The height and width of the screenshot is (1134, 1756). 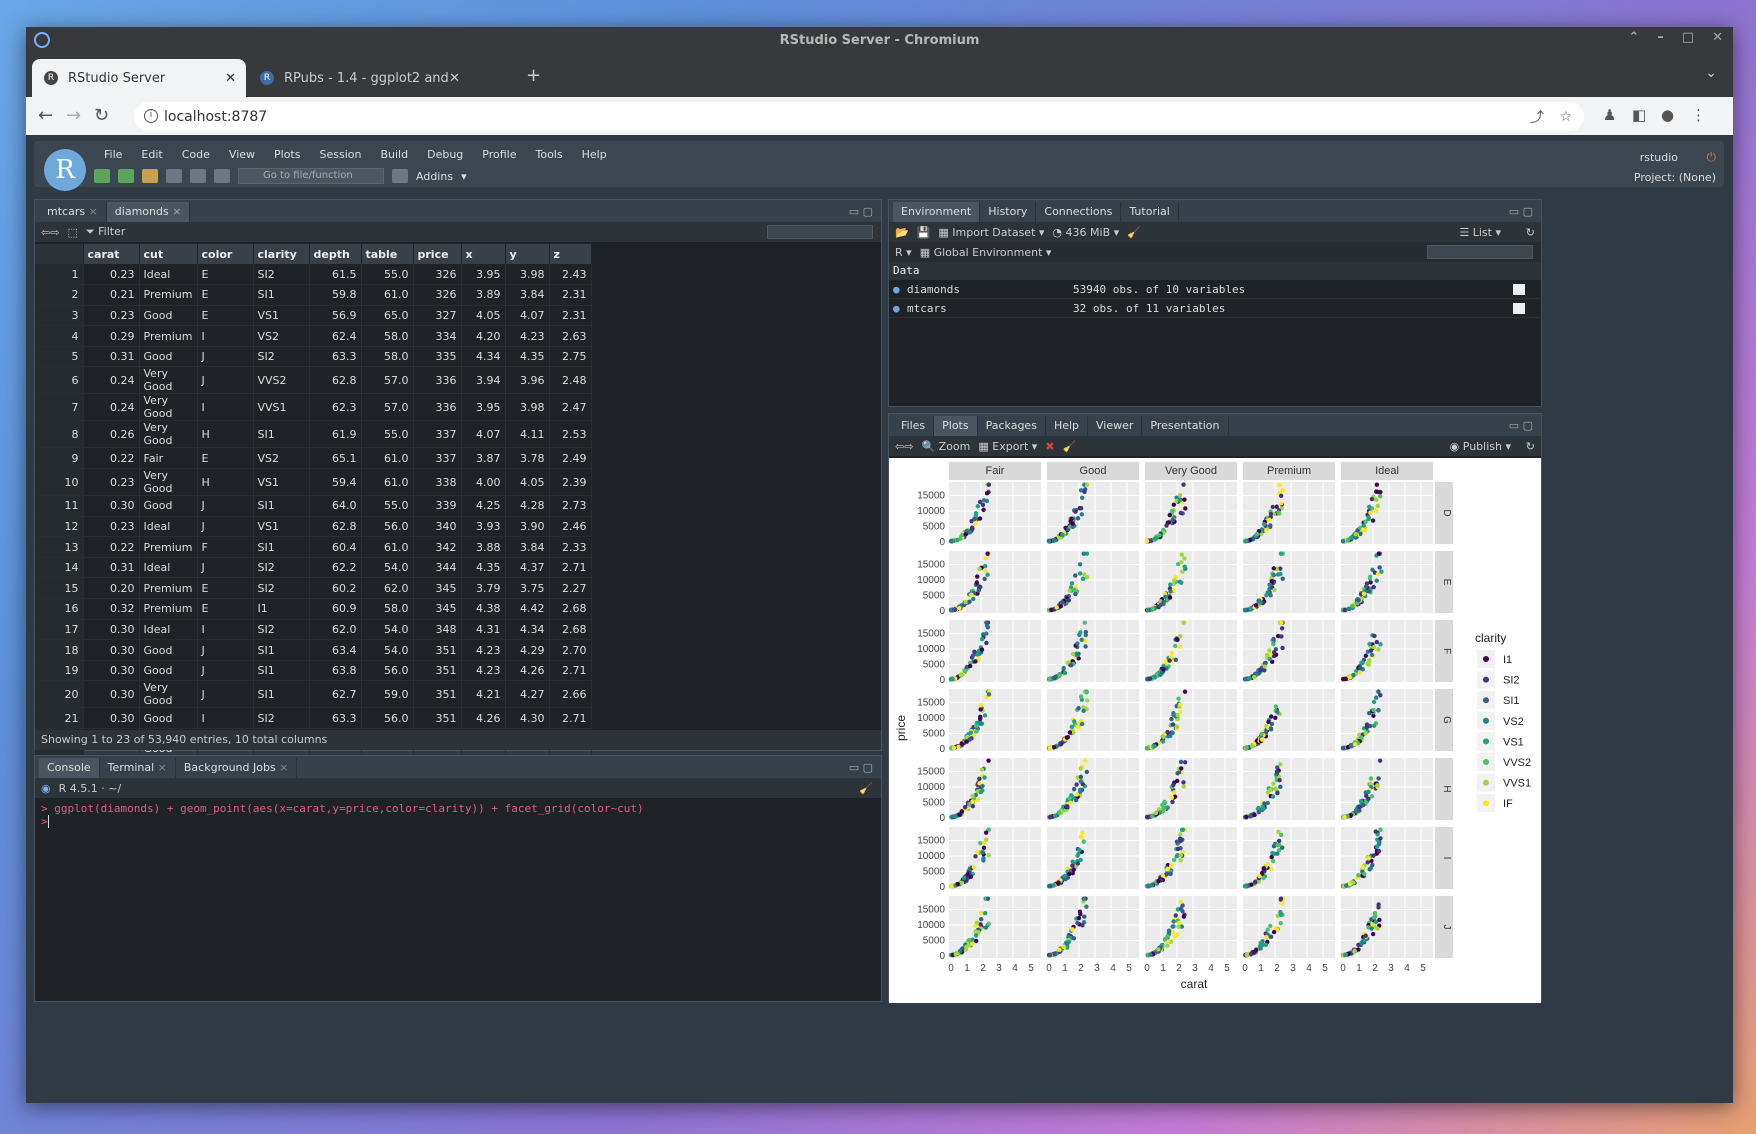 What do you see at coordinates (1008, 212) in the screenshot?
I see `tab-history: History` at bounding box center [1008, 212].